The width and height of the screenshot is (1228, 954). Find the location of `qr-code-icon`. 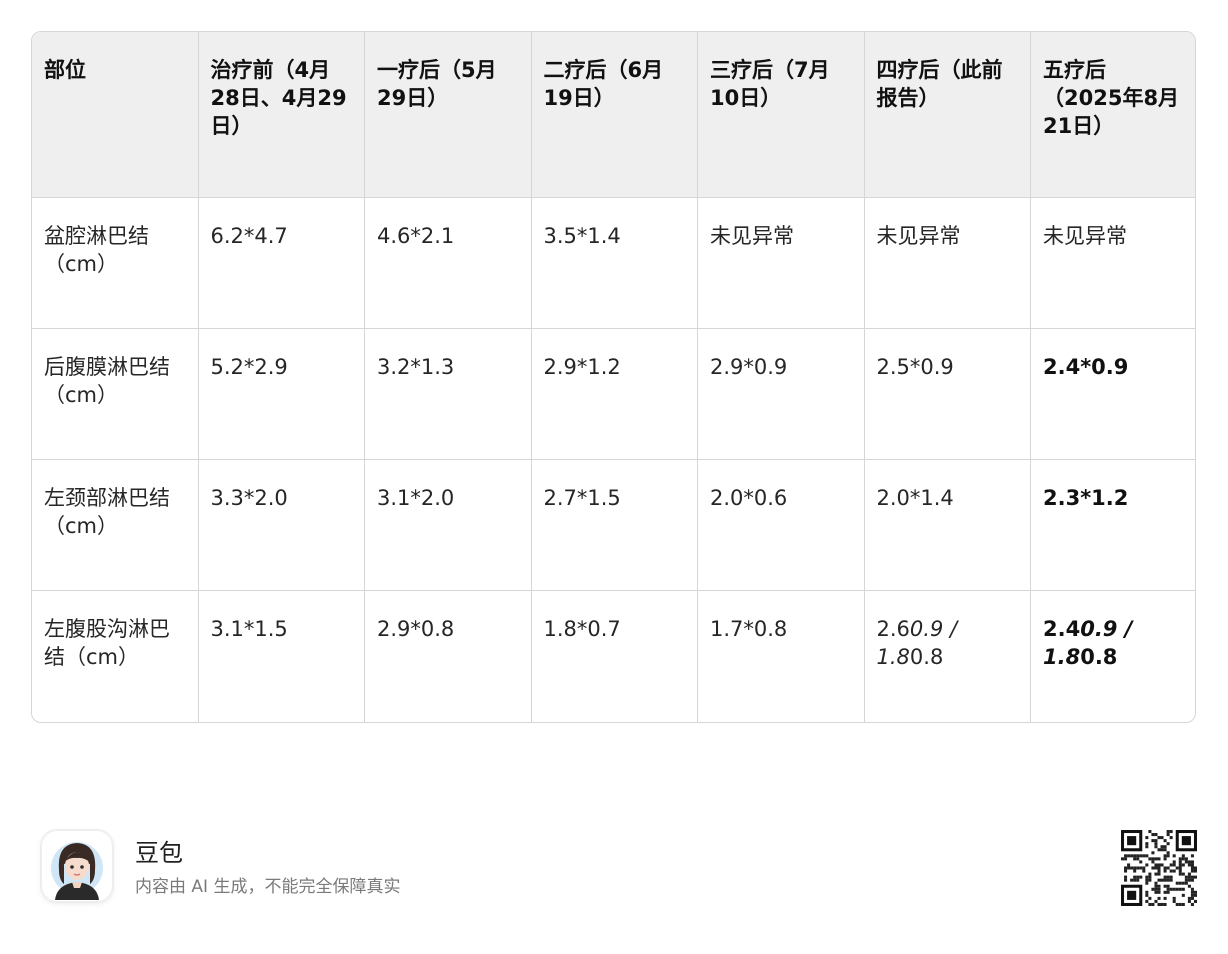

qr-code-icon is located at coordinates (1159, 868).